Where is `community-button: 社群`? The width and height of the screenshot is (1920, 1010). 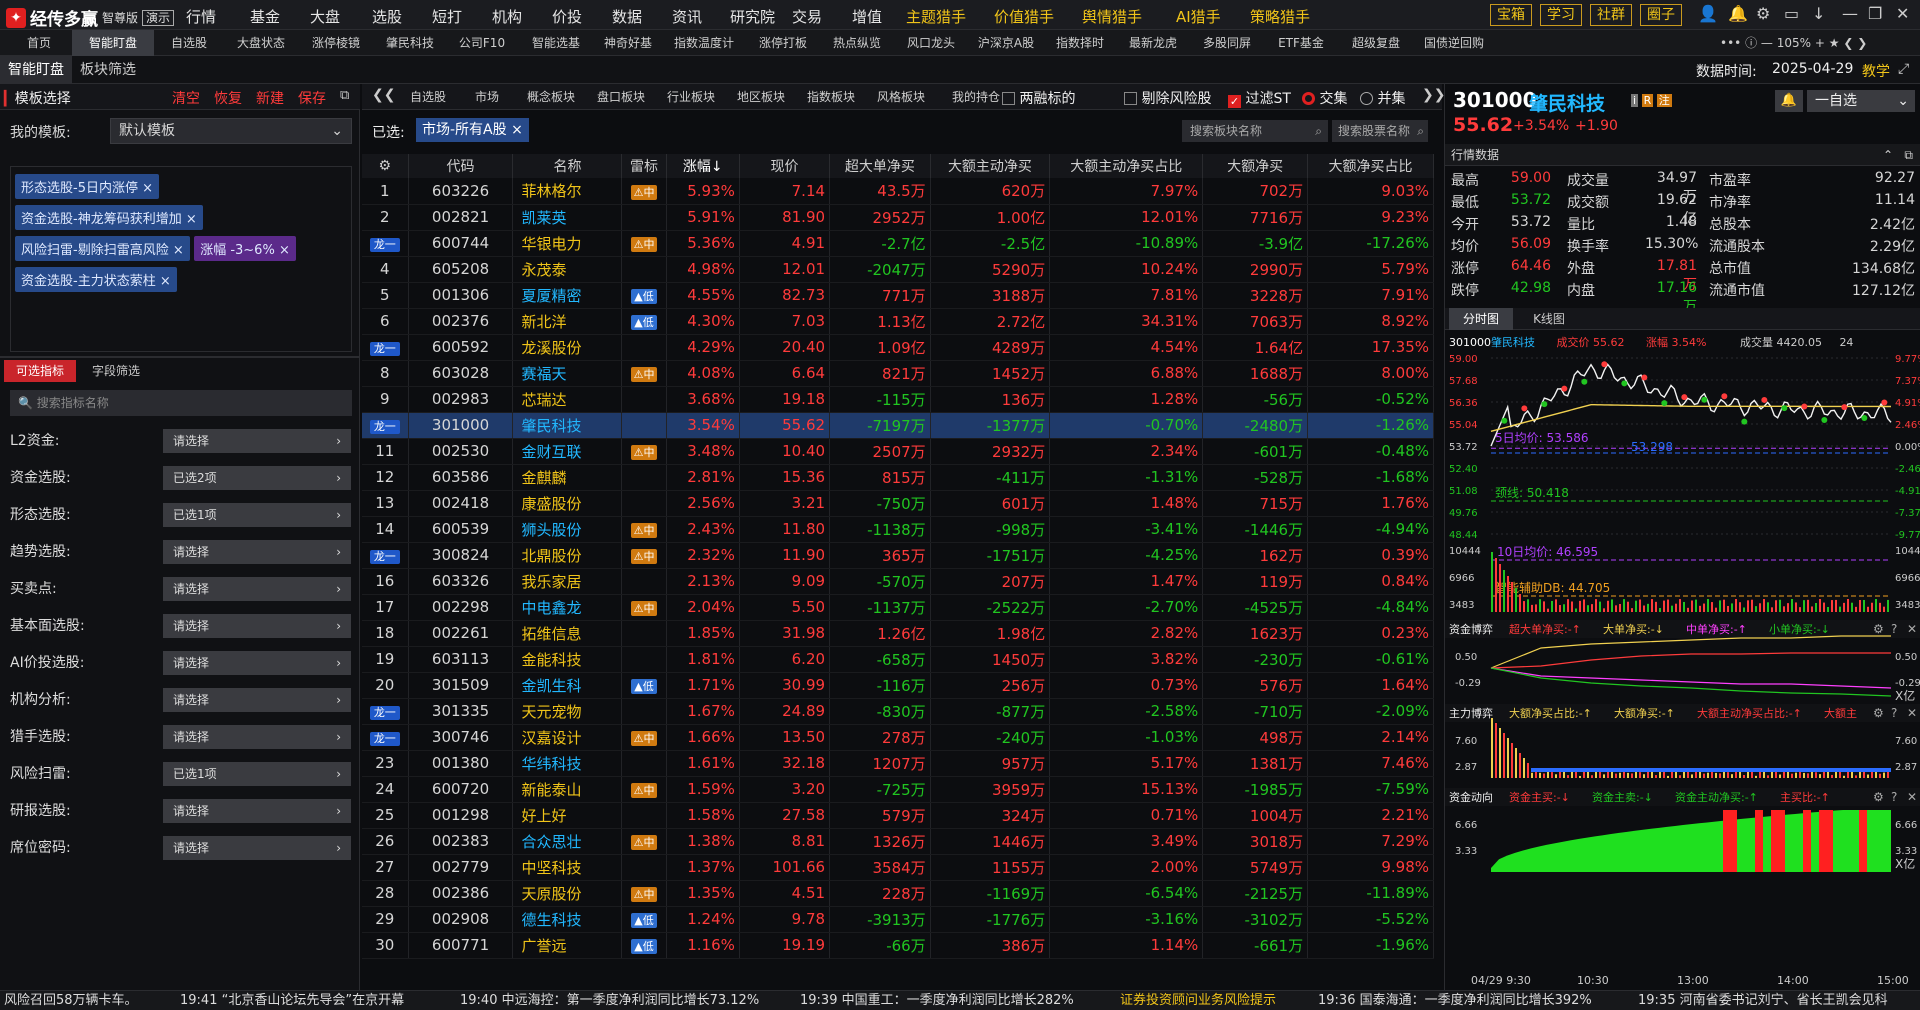 community-button: 社群 is located at coordinates (1611, 15).